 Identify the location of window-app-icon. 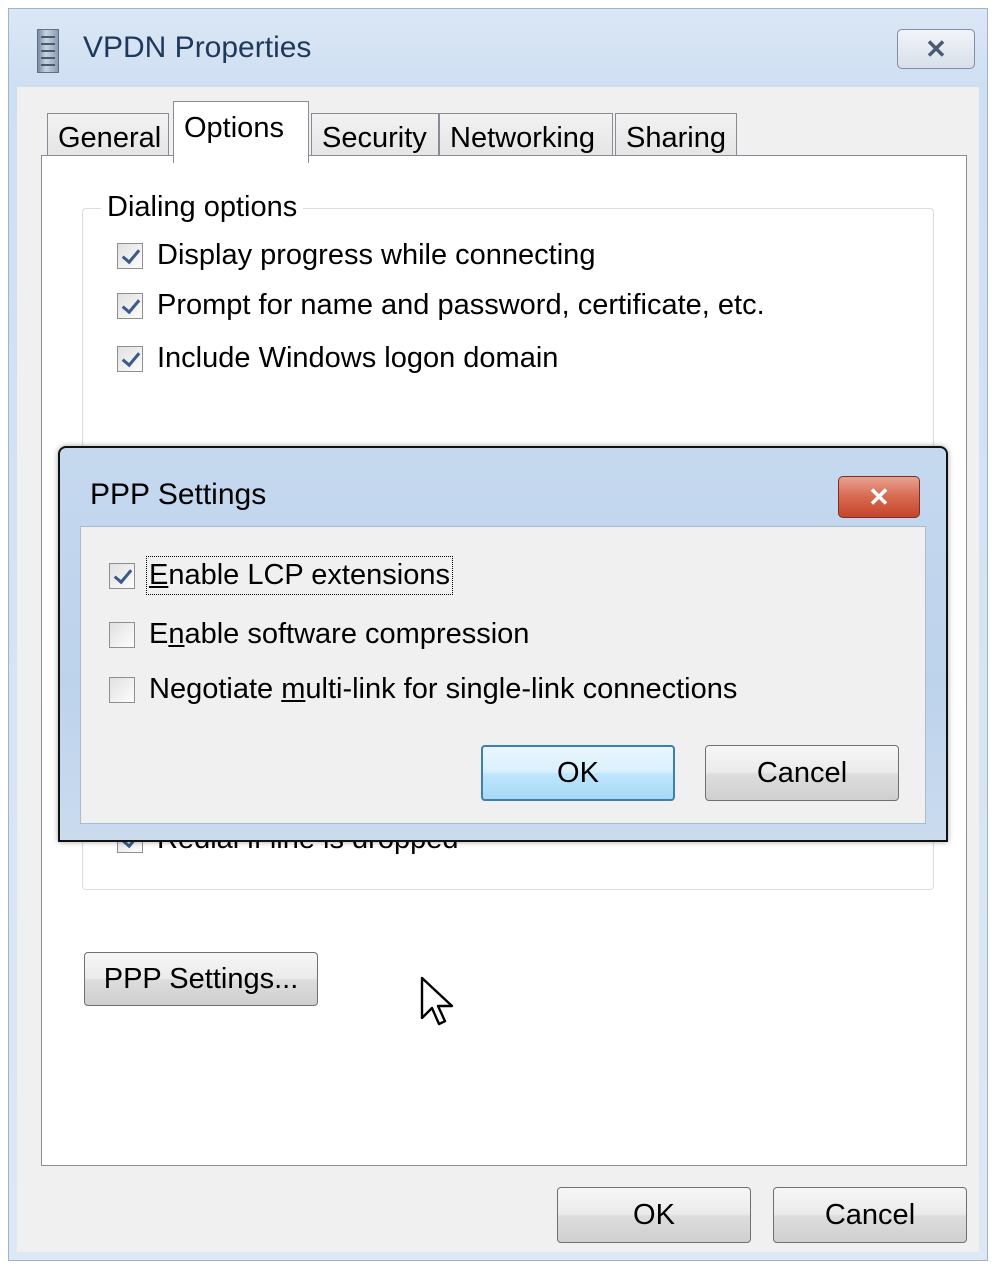
(48, 51).